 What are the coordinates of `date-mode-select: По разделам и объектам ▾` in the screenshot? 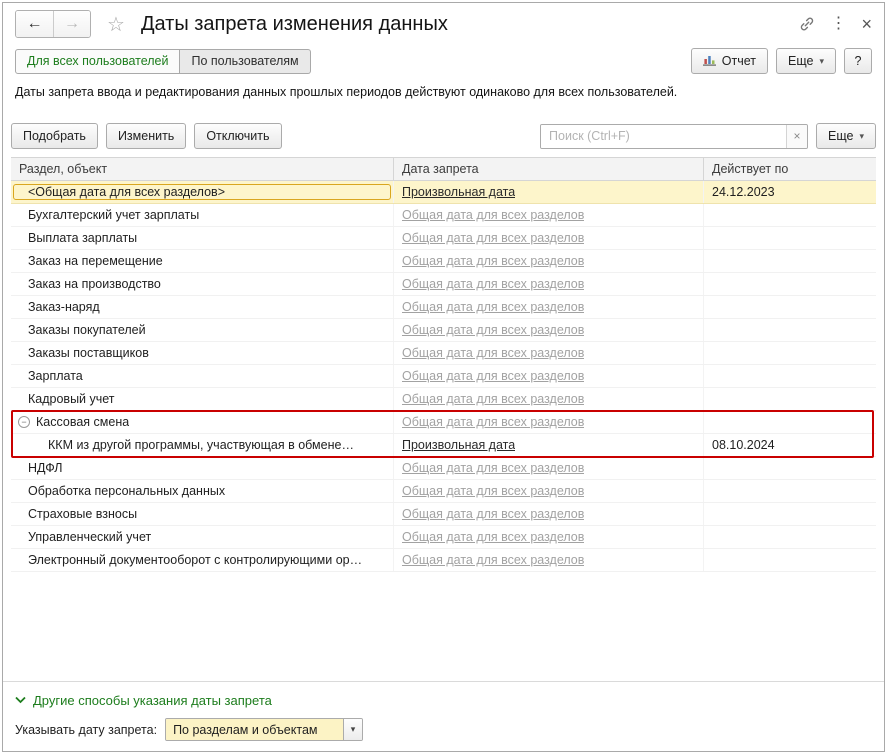 It's located at (264, 729).